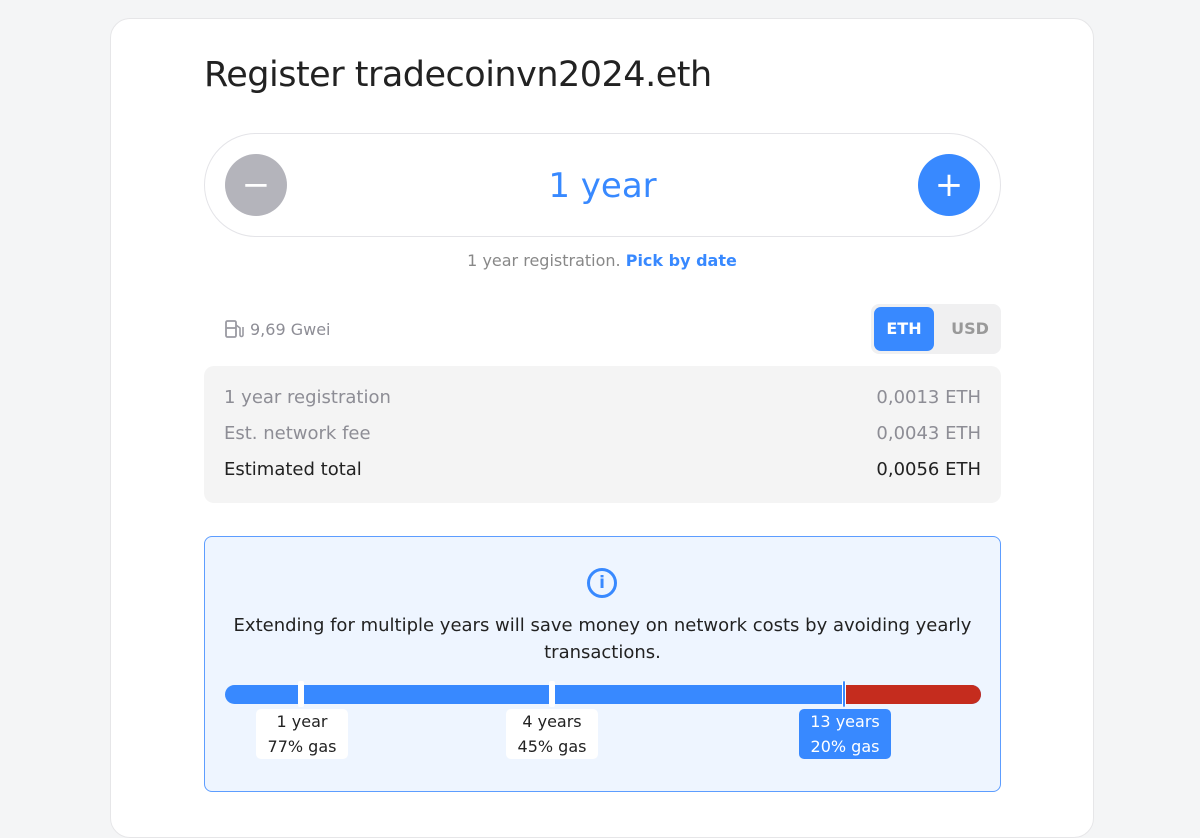 Image resolution: width=1200 pixels, height=838 pixels. Describe the element at coordinates (913, 694) in the screenshot. I see `gas-savings-bar-remaining` at that location.